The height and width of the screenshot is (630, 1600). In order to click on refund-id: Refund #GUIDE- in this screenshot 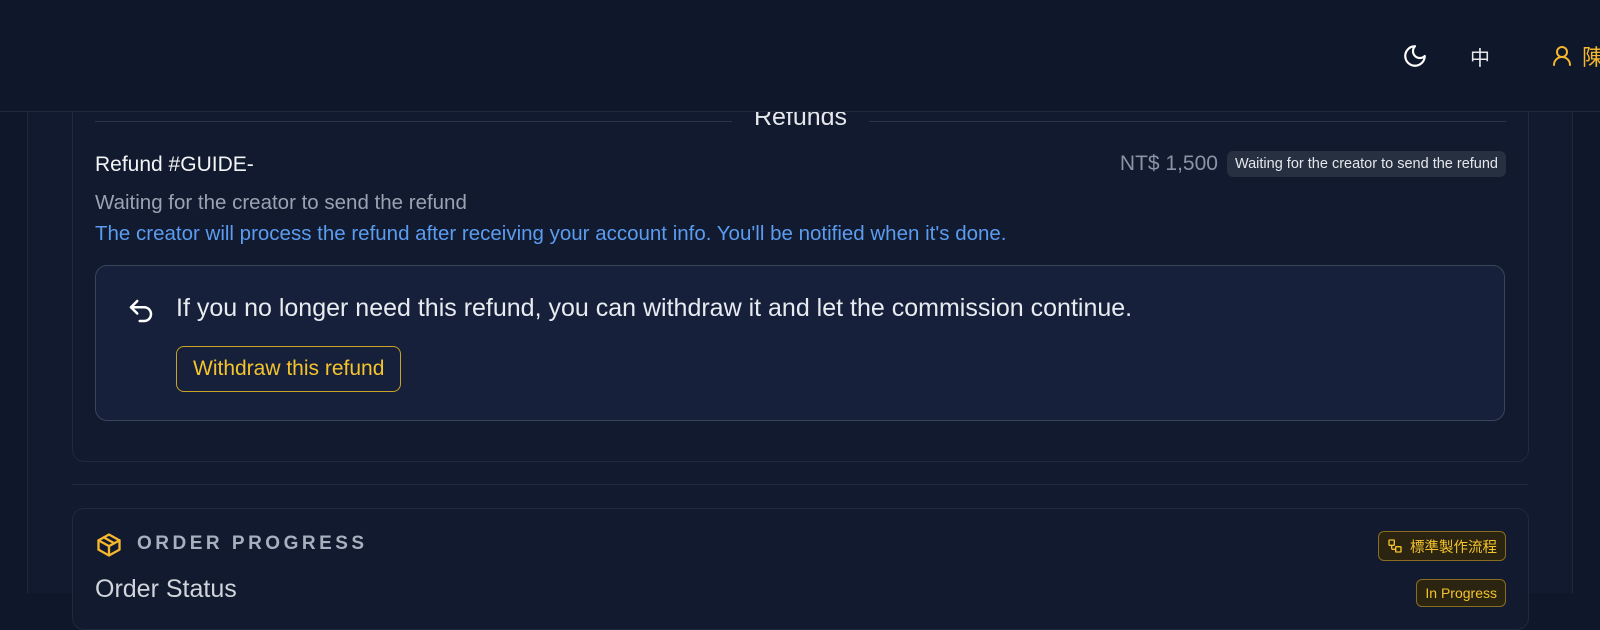, I will do `click(174, 164)`.